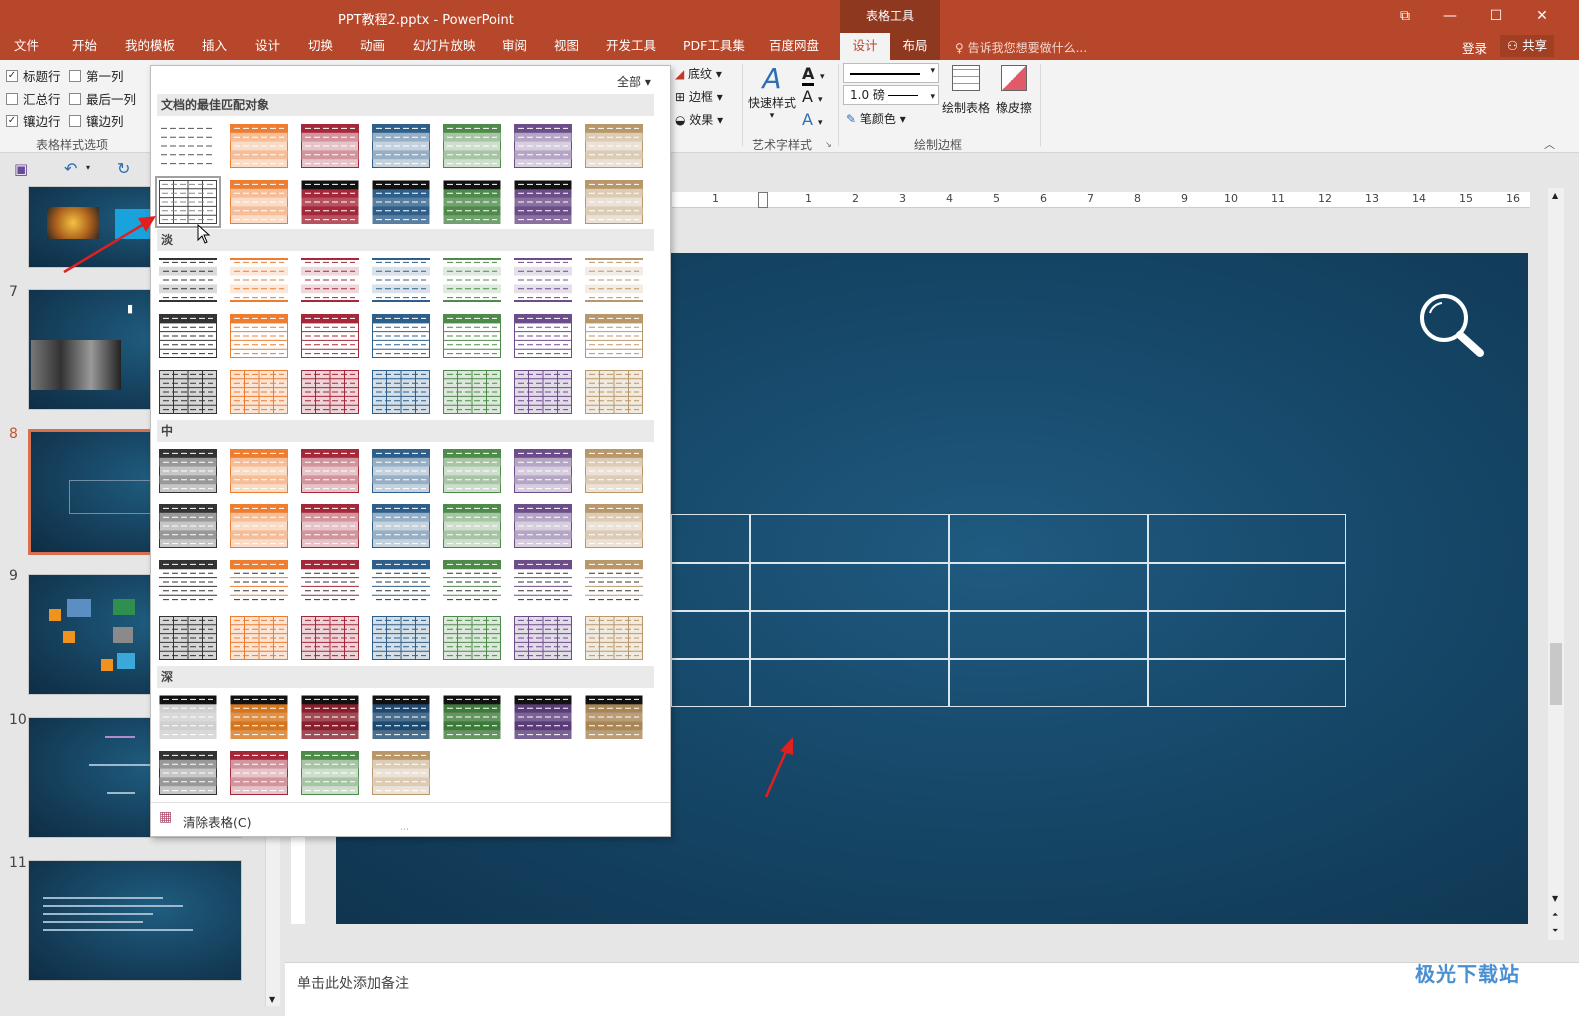 Image resolution: width=1579 pixels, height=1016 pixels. I want to click on scrollbar-thumb, so click(1556, 674).